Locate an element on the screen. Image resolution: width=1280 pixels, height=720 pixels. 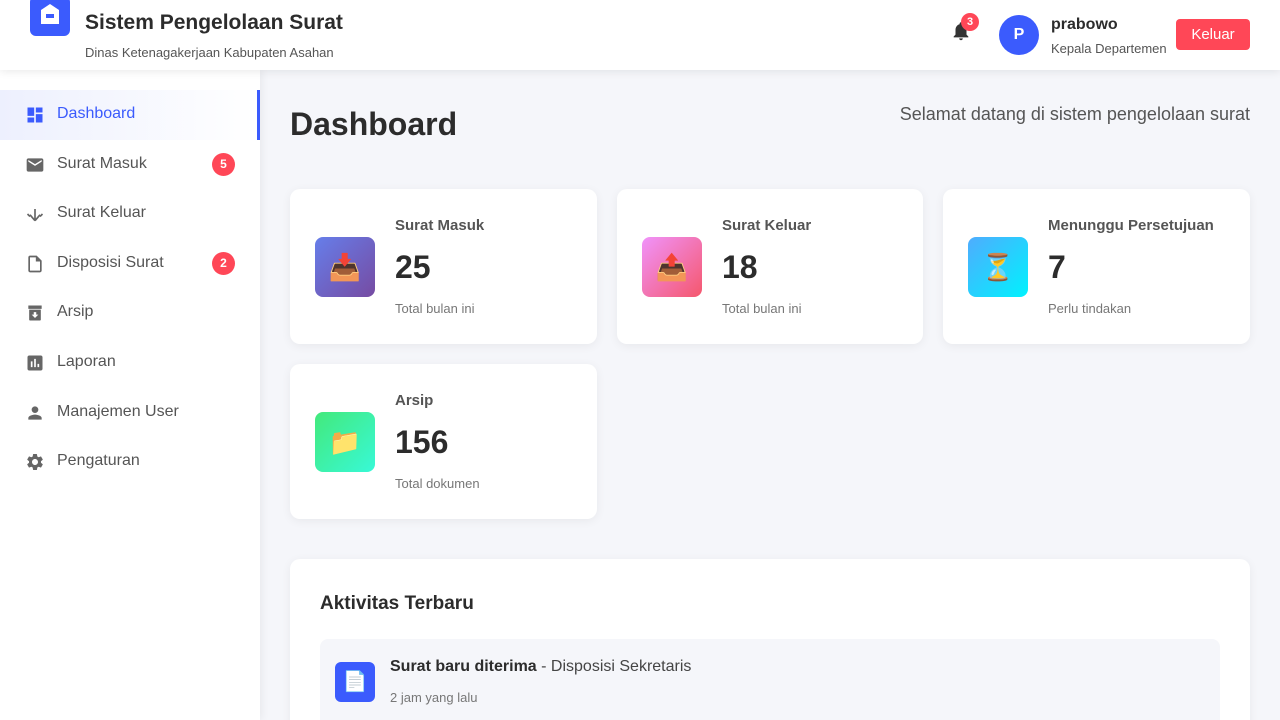
activity-title: Surat baru diterima is located at coordinates (463, 666).